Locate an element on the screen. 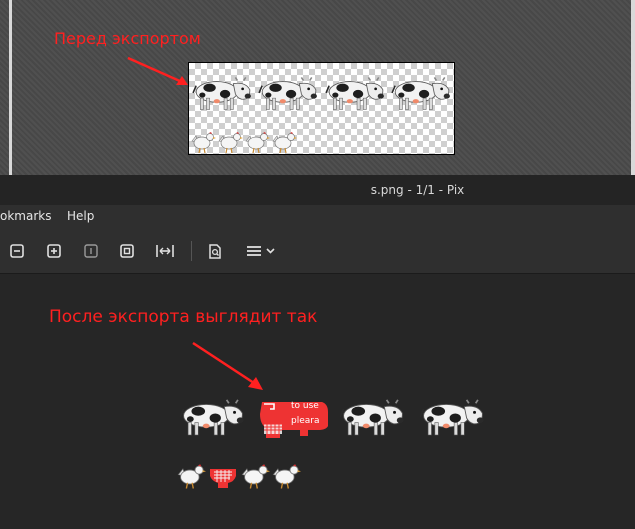  actual-size-icon is located at coordinates (91, 251).